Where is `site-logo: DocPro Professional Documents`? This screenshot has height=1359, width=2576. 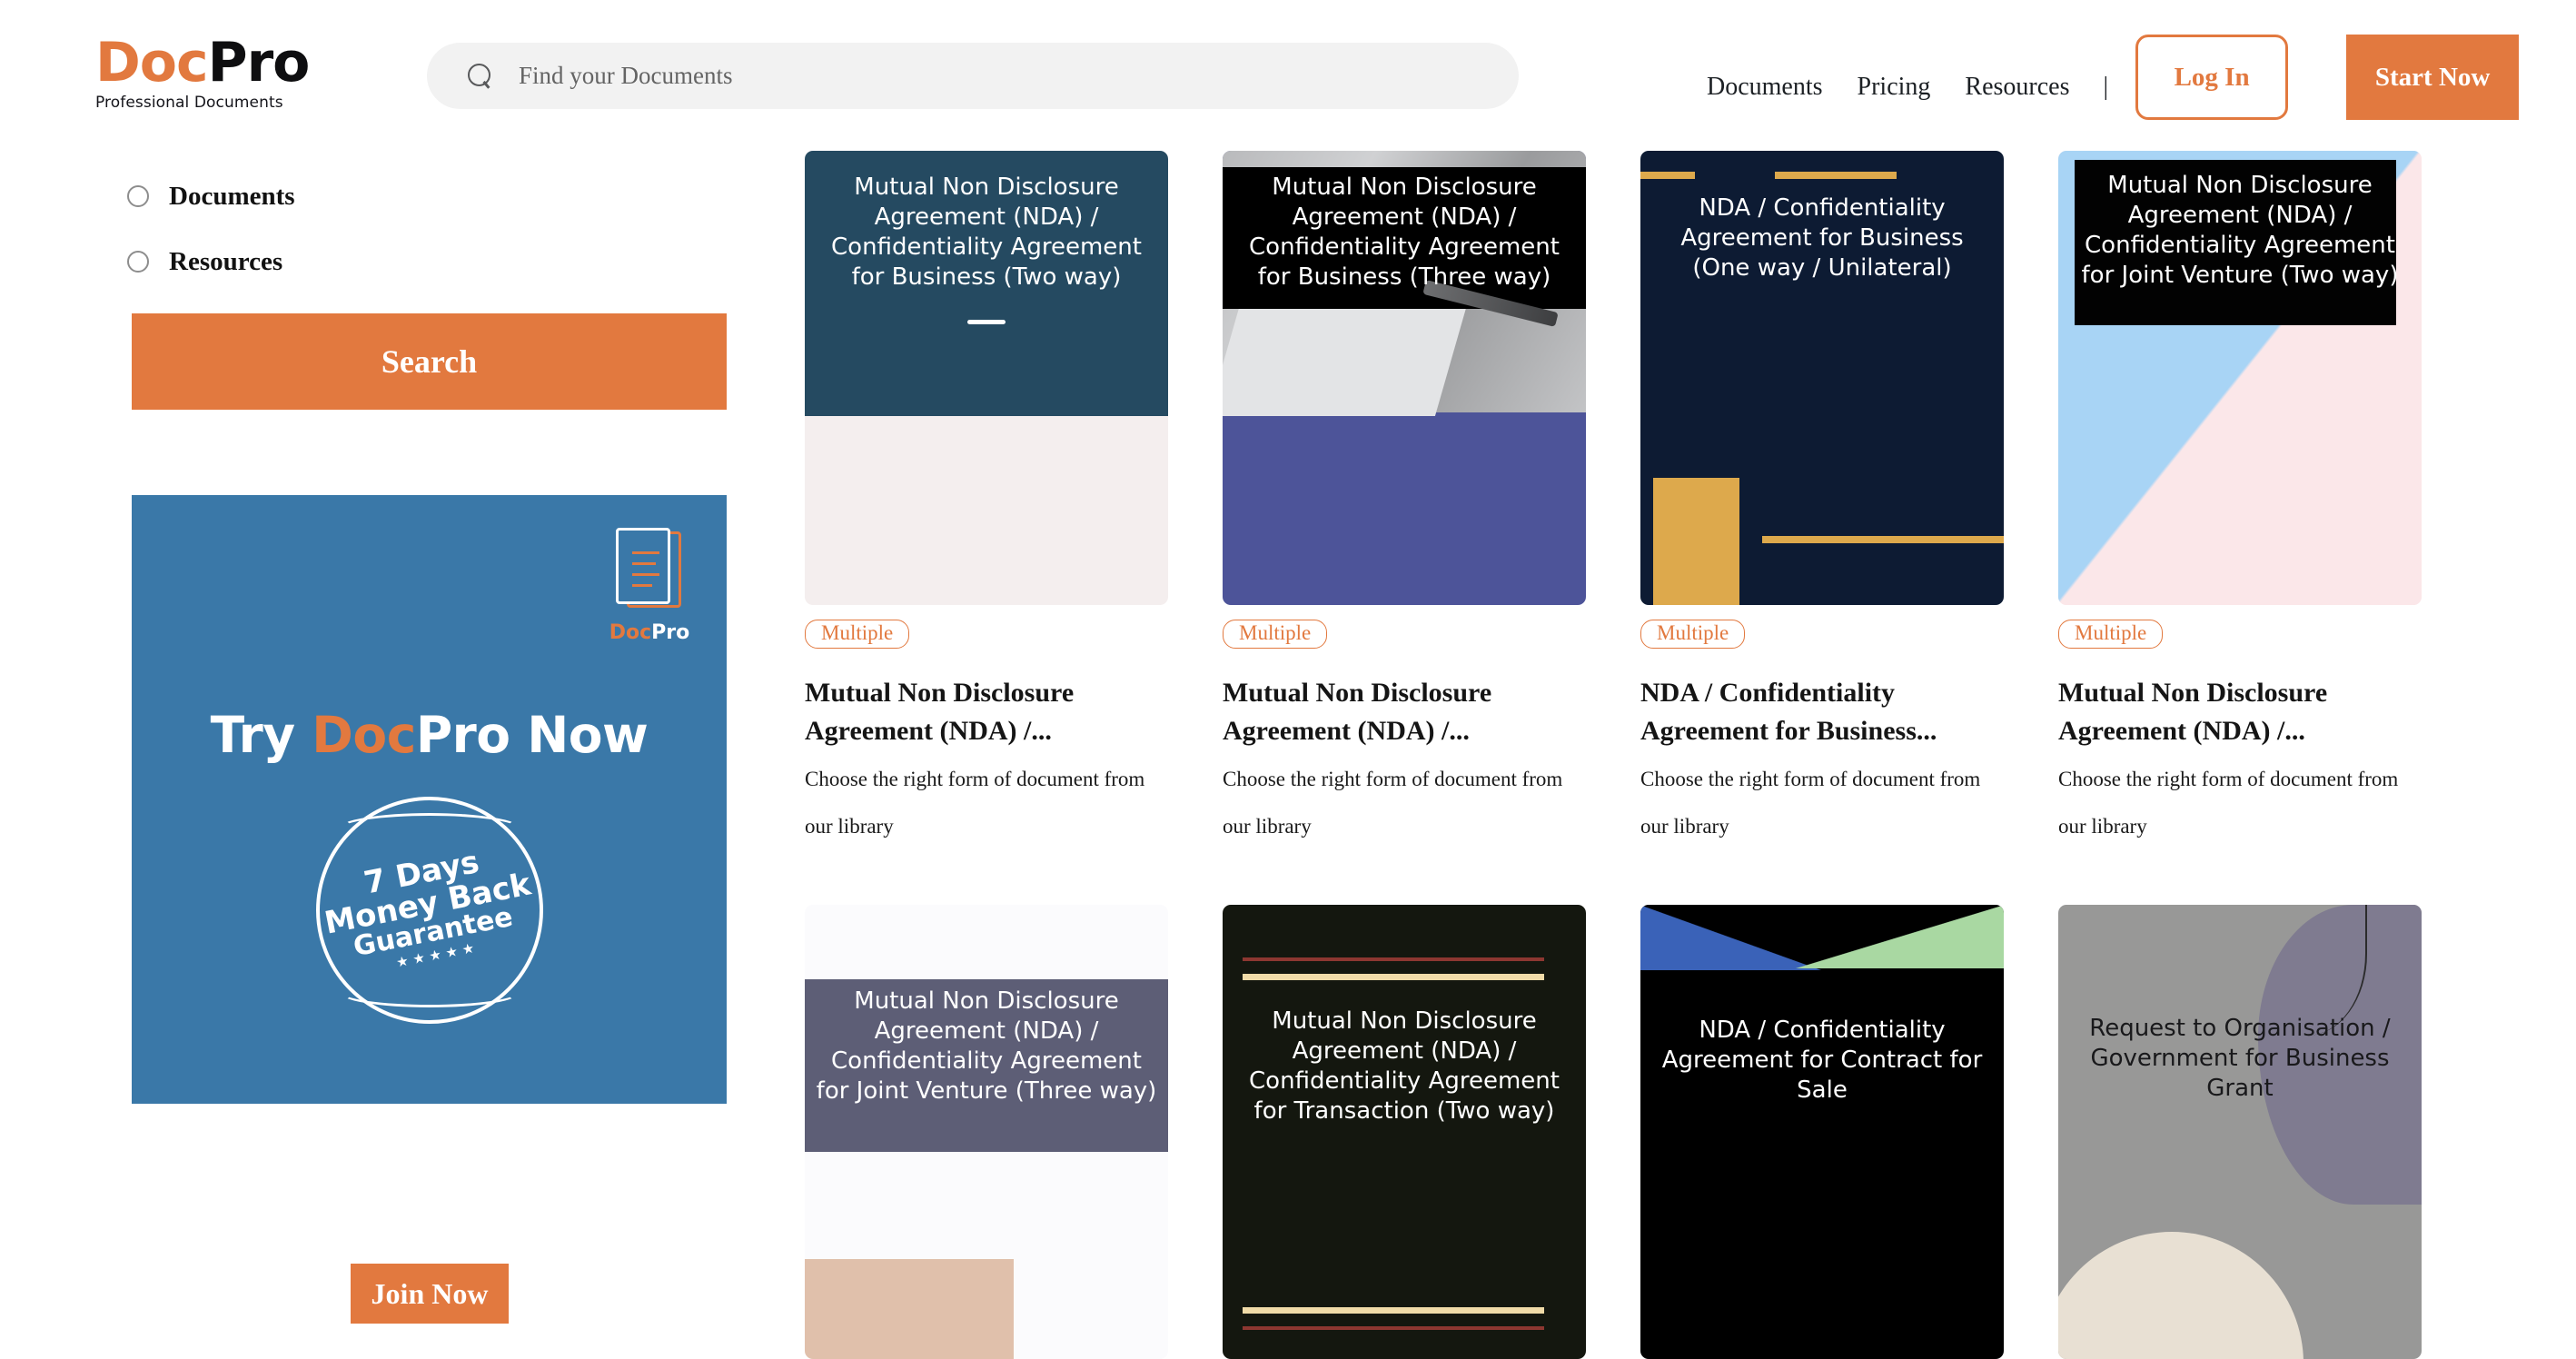
site-logo: DocPro Professional Documents is located at coordinates (213, 73).